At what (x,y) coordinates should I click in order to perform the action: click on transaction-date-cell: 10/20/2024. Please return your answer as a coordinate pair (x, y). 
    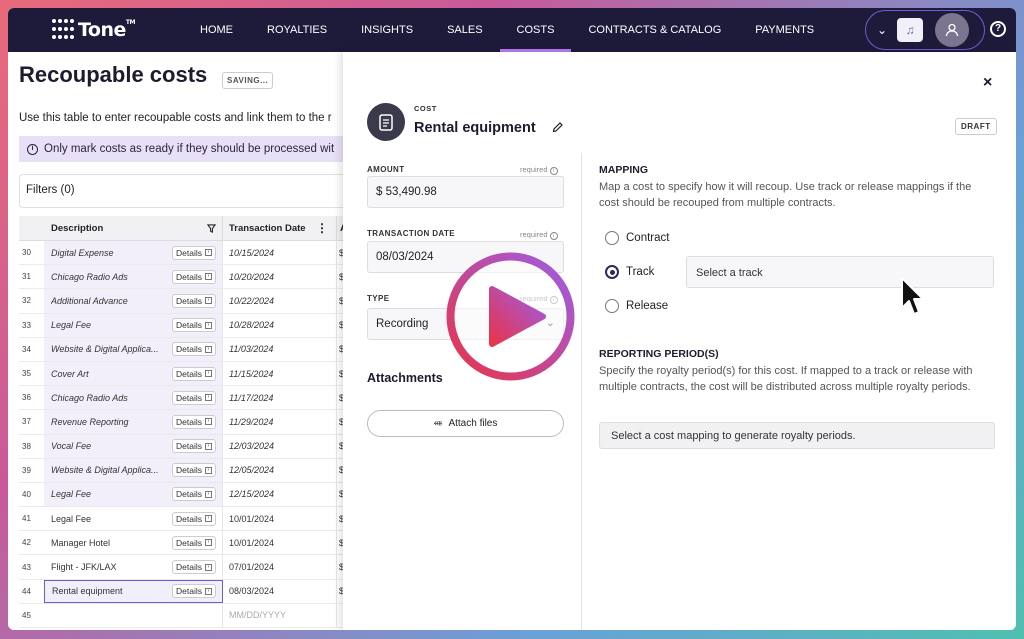
    Looking at the image, I should click on (280, 277).